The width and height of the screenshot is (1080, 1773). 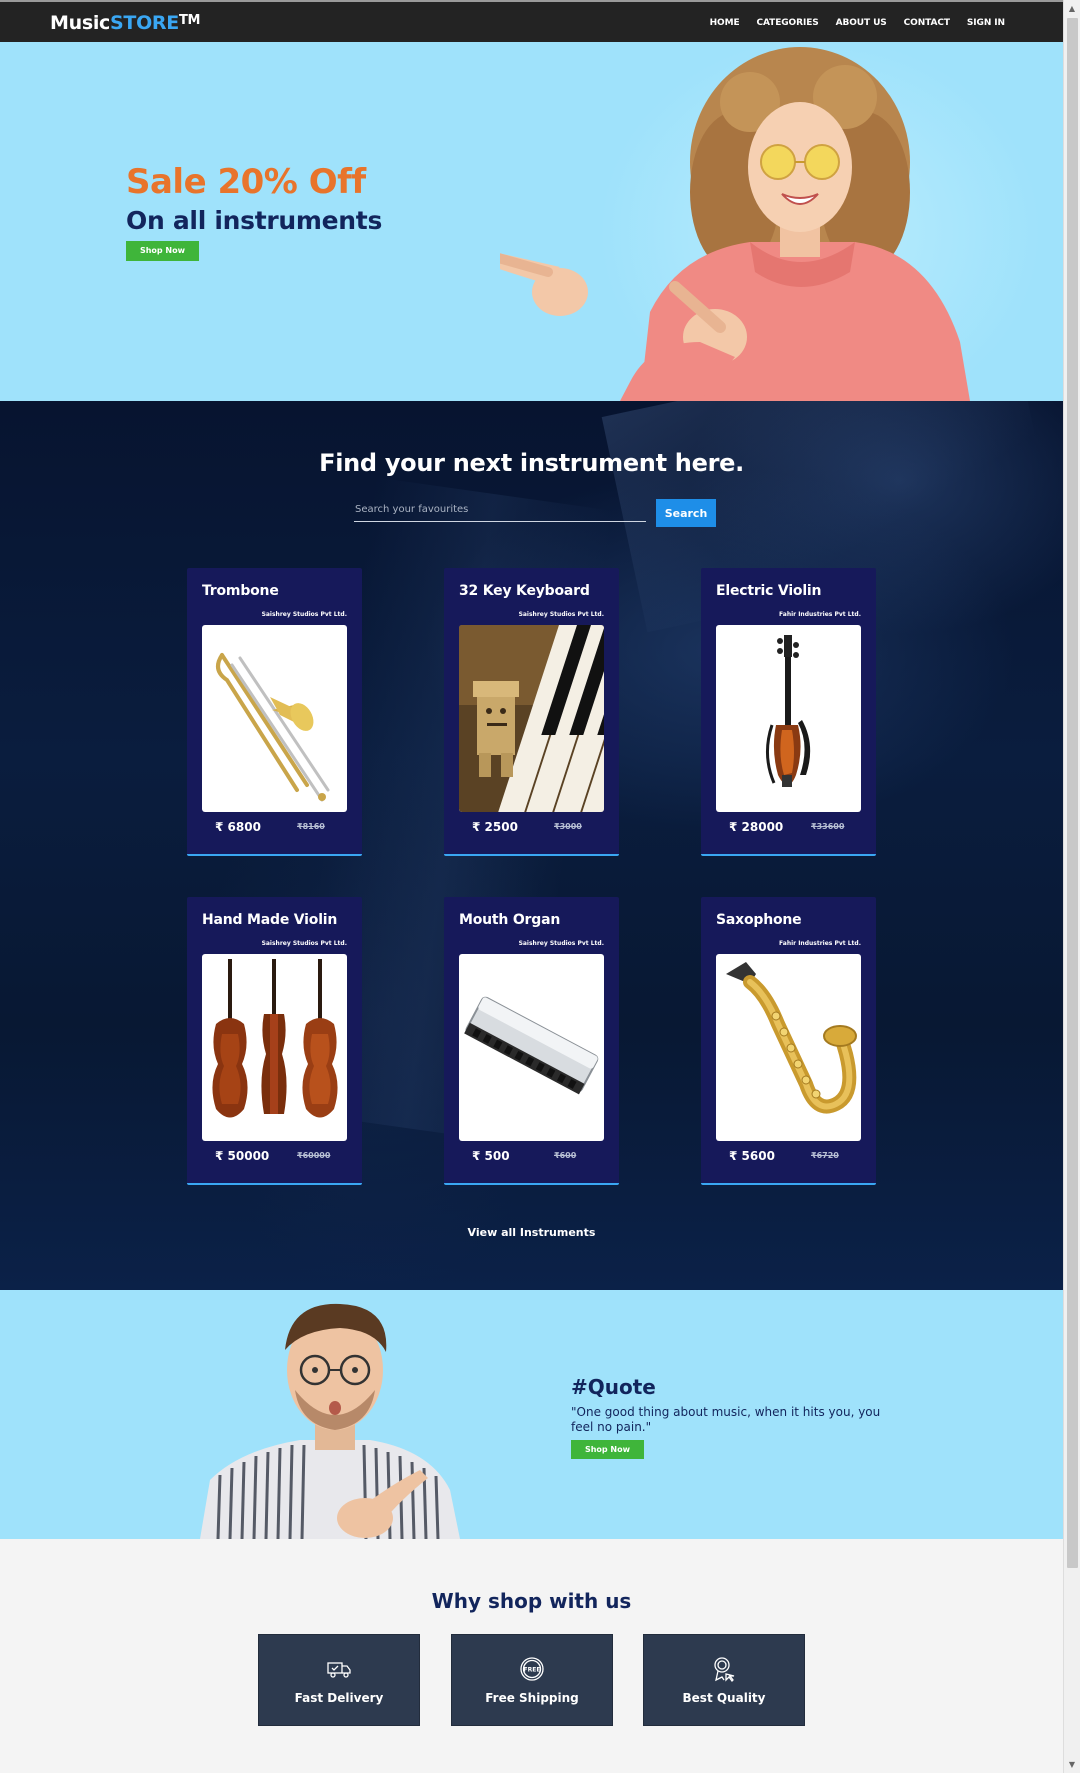 What do you see at coordinates (565, 1155) in the screenshot?
I see `product-old-price: ₹600` at bounding box center [565, 1155].